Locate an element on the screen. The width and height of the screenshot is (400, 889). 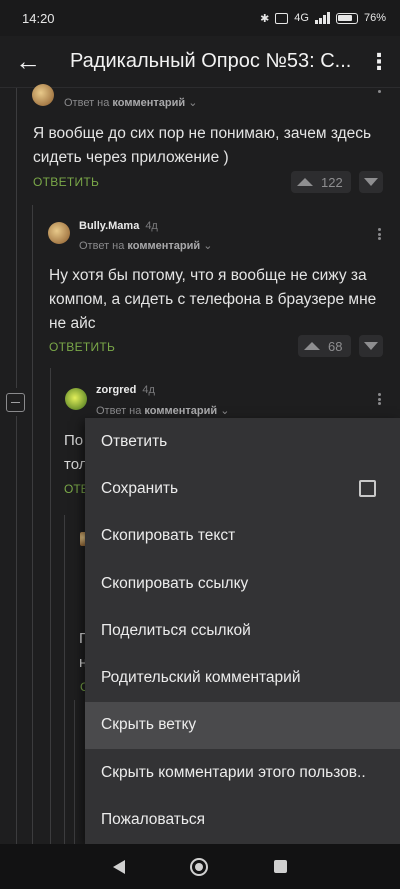
menu-item-copy-text: Скопировать текст is located at coordinates (242, 536).